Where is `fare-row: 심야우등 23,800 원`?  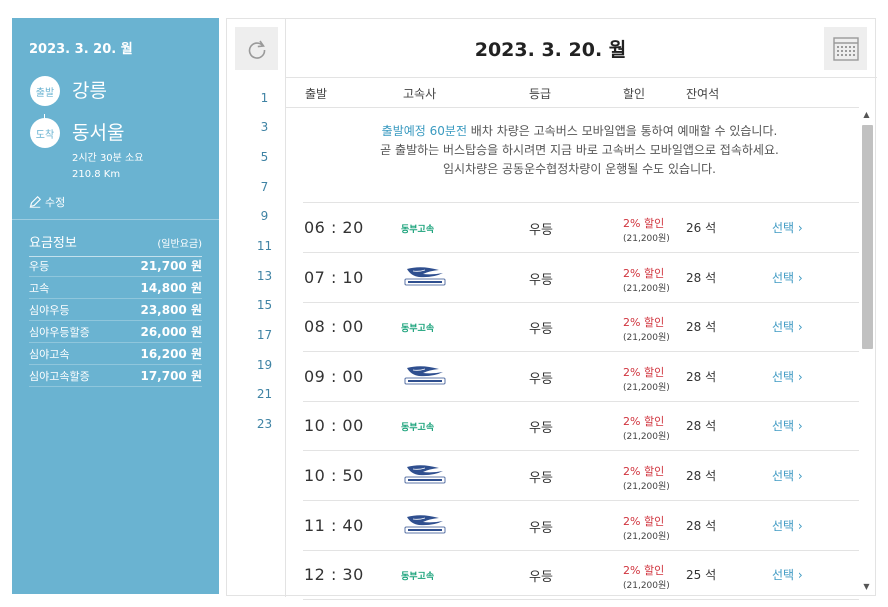
fare-row: 심야우등 23,800 원 is located at coordinates (115, 310).